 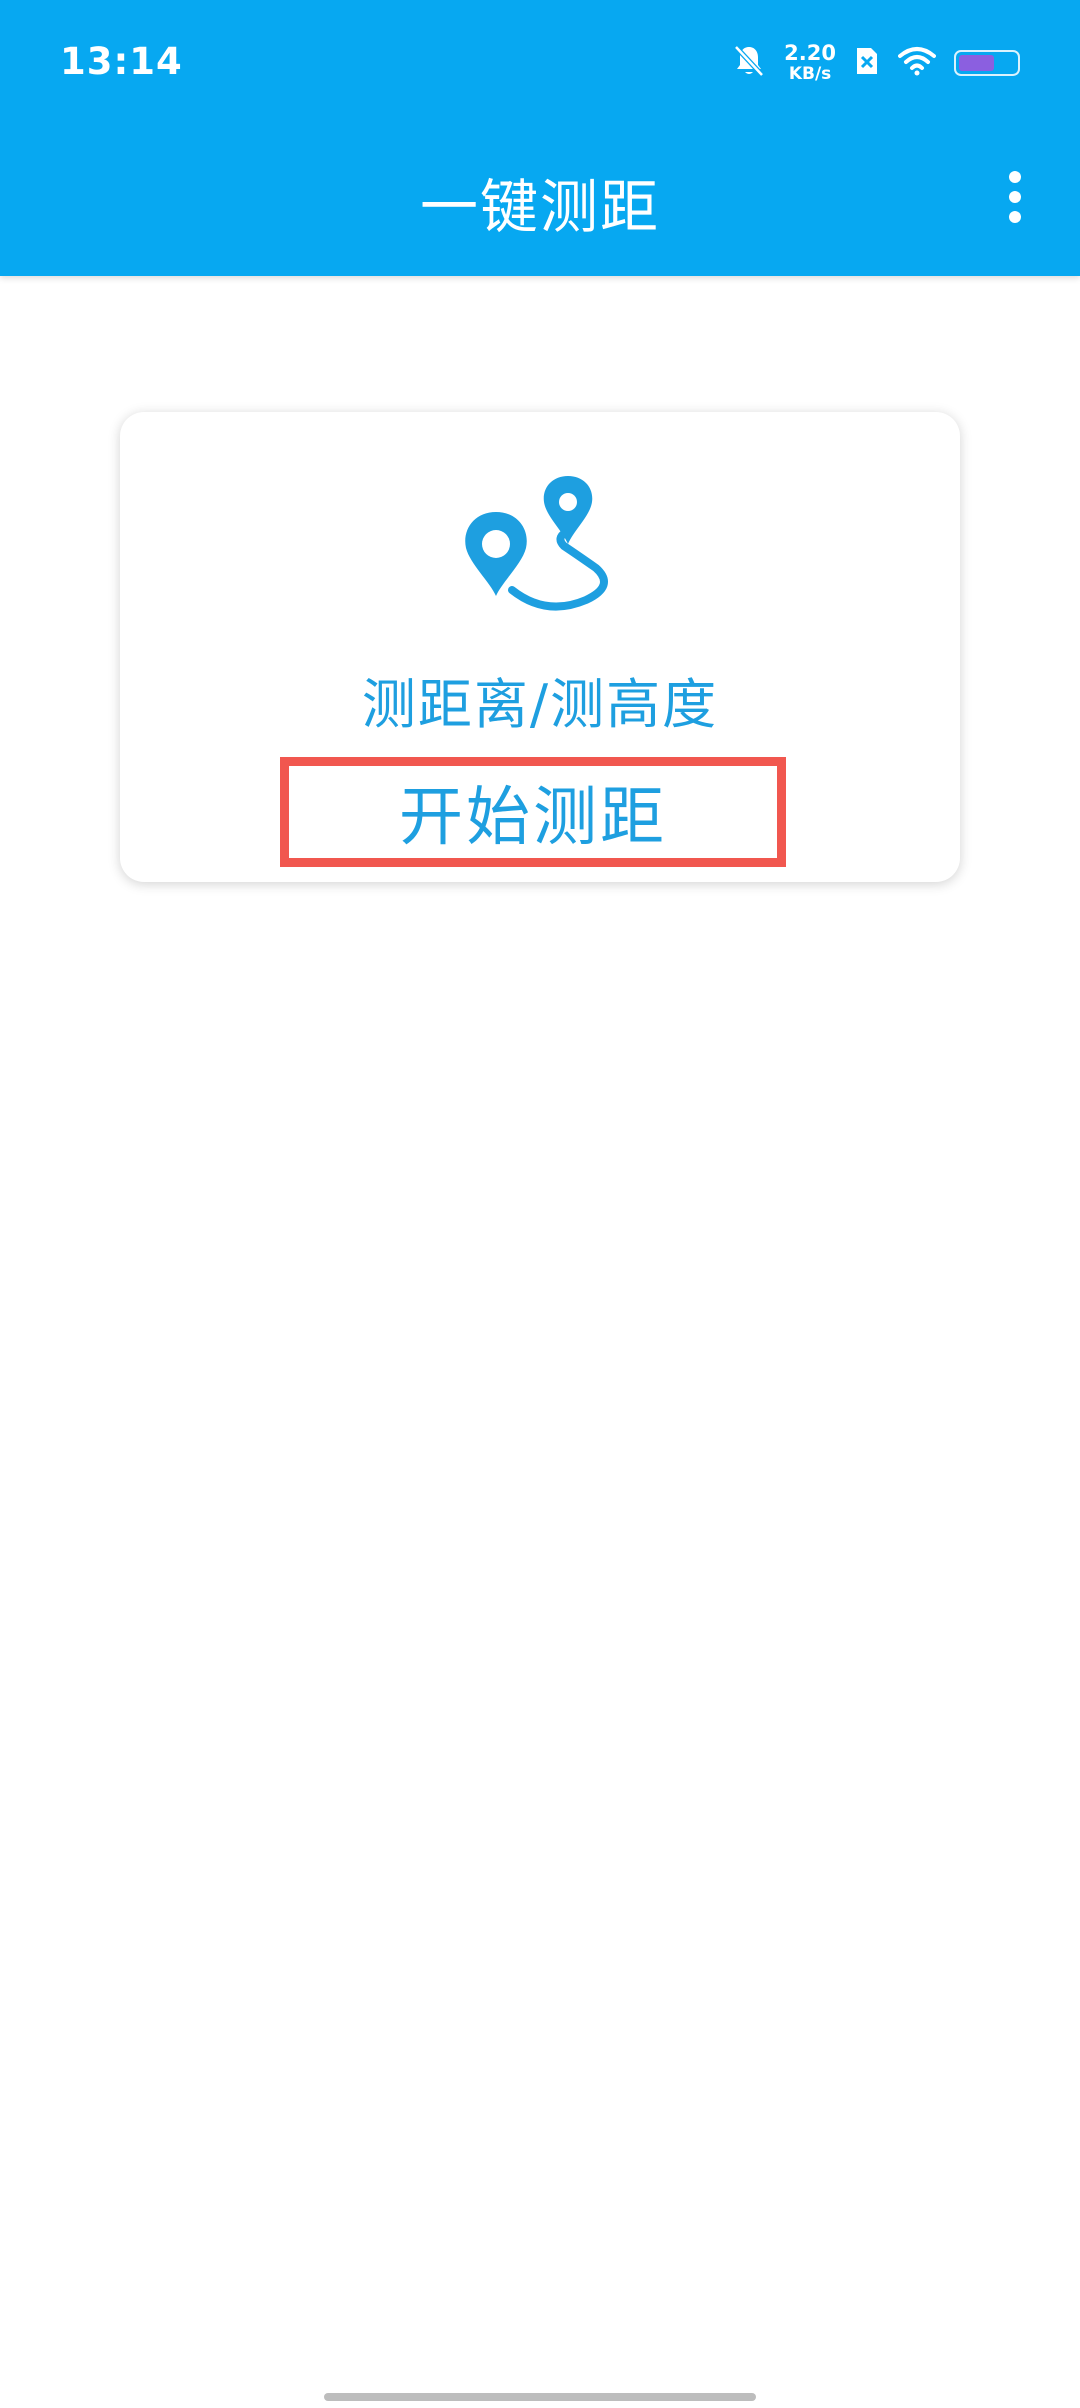 I want to click on network-speed: 2.20 KB/s, so click(x=810, y=63).